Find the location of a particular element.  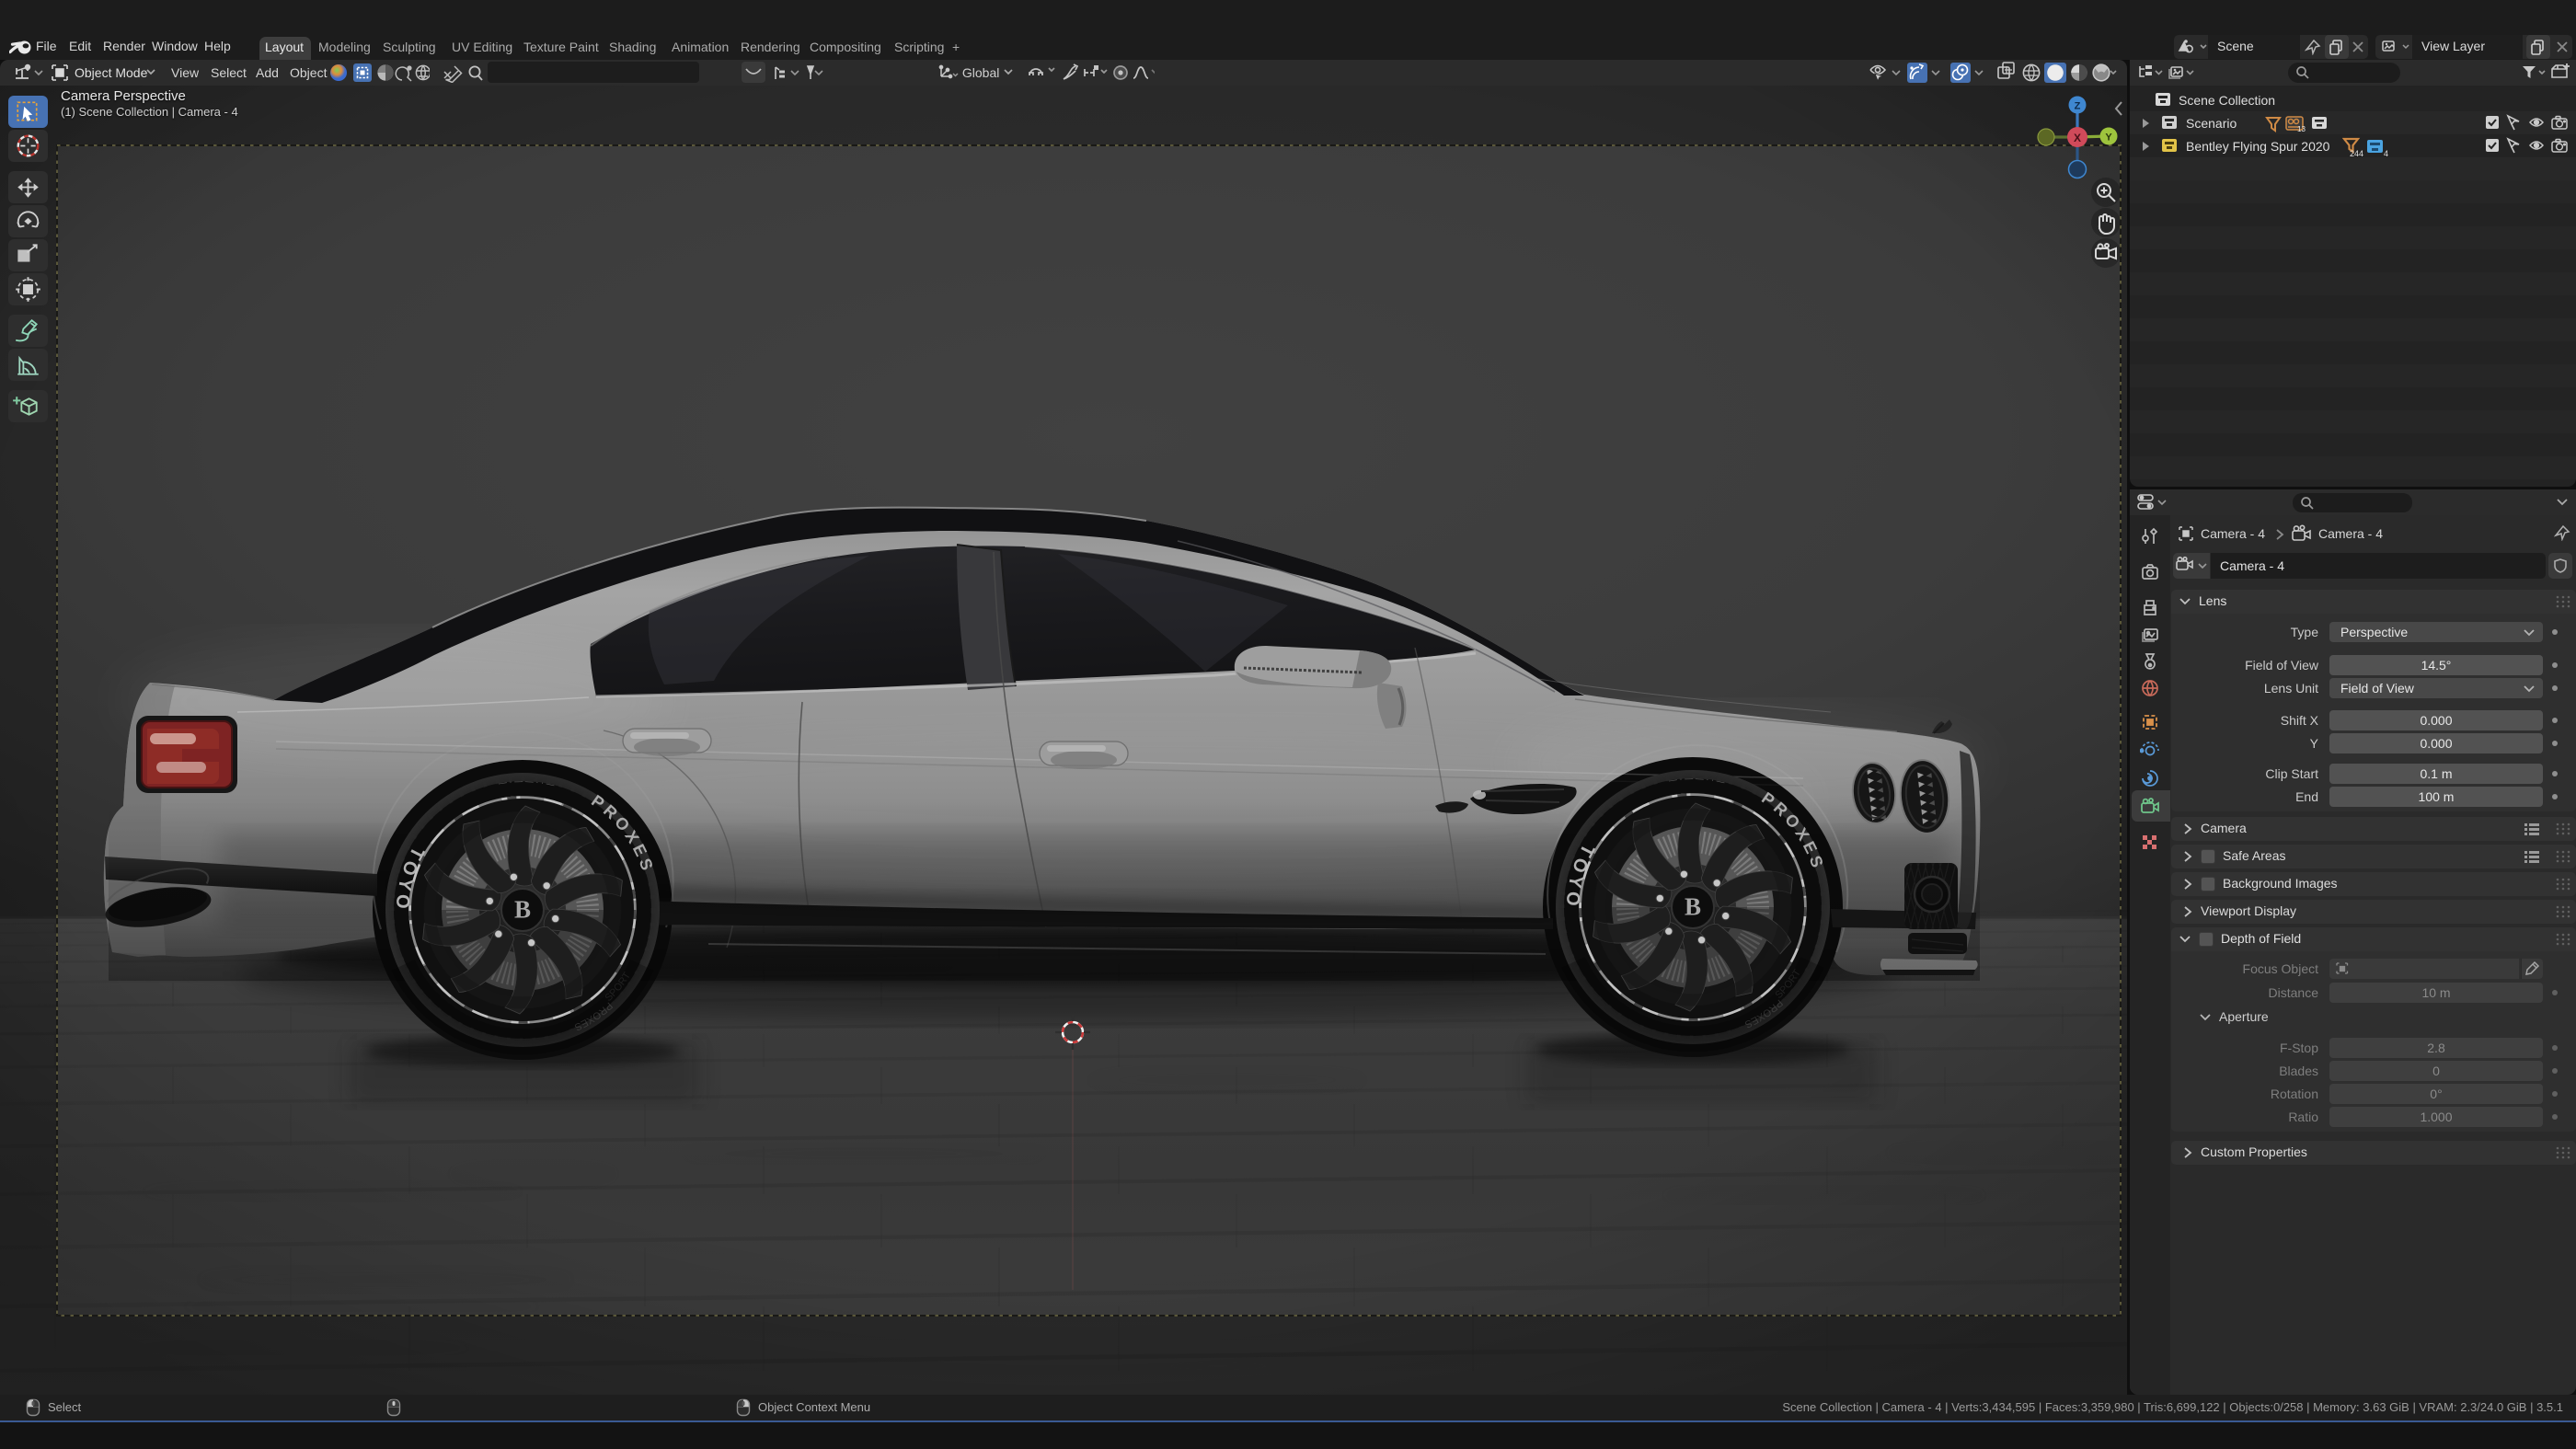

svg-text: Z is located at coordinates (2078, 106).